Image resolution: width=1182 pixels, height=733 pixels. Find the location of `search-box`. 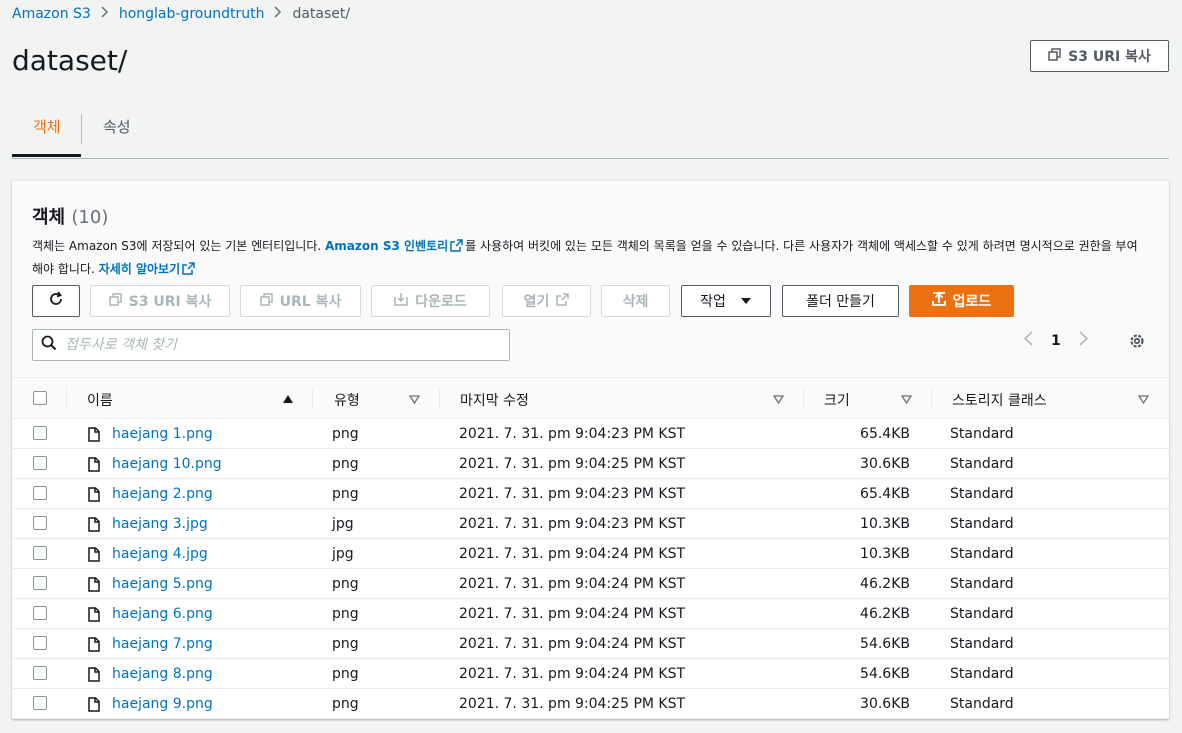

search-box is located at coordinates (271, 345).